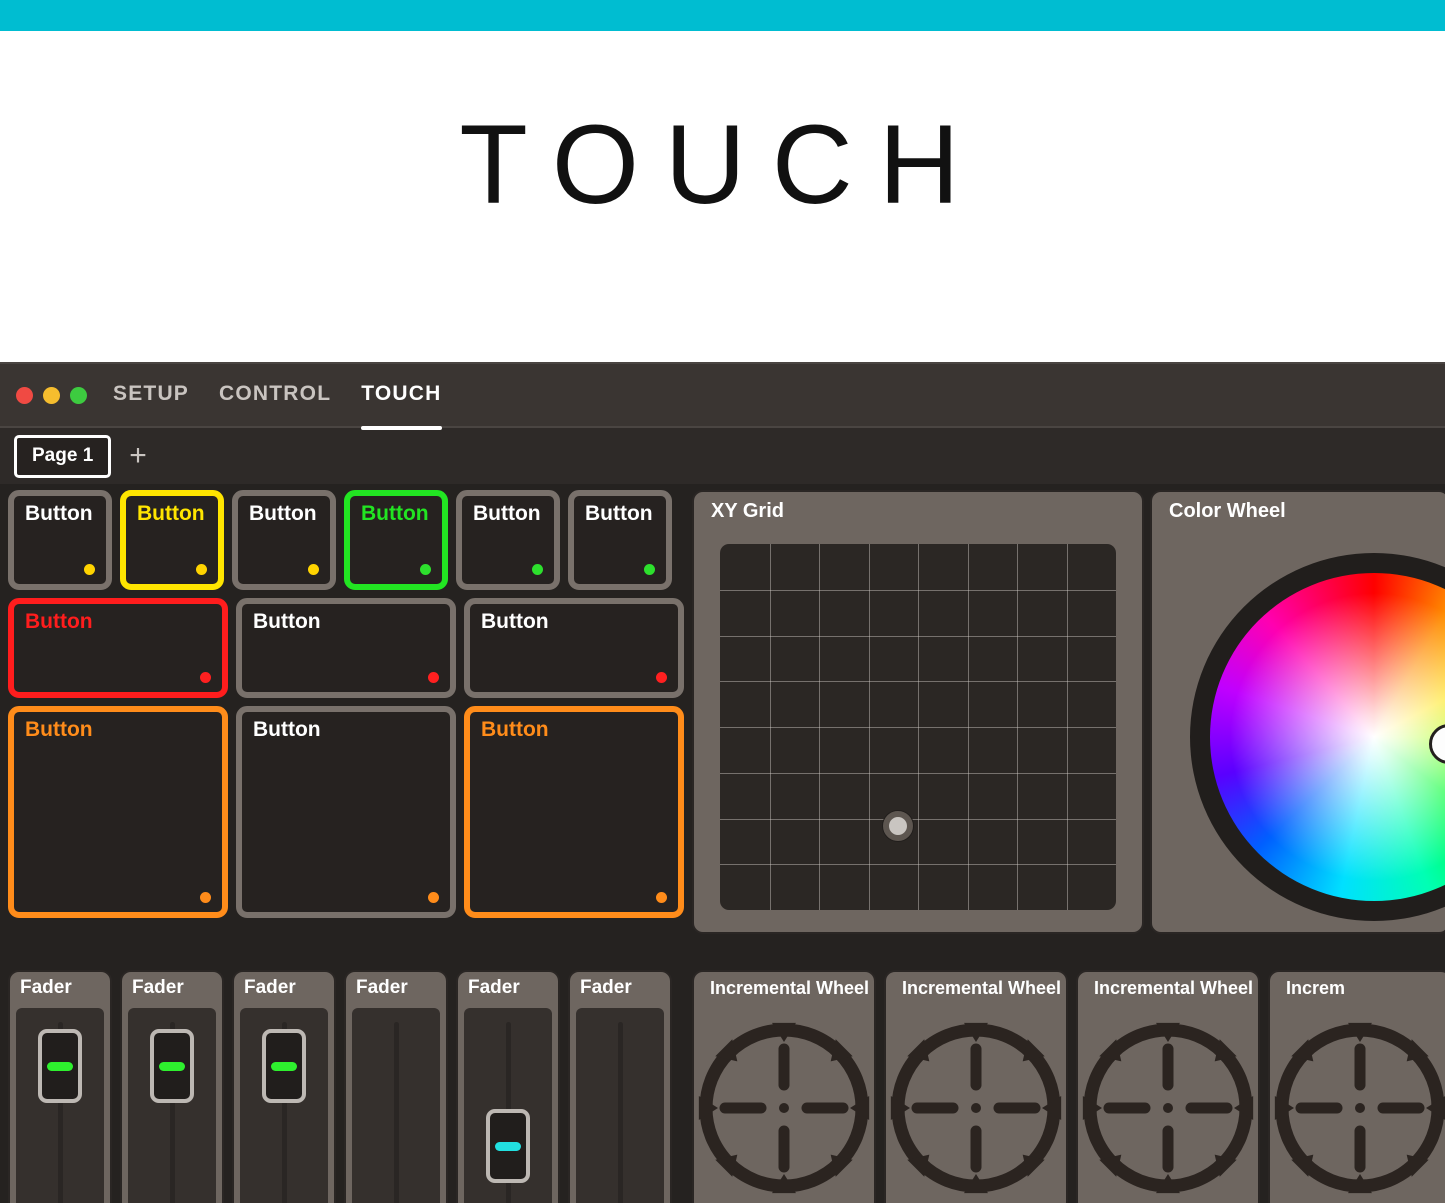 Image resolution: width=1445 pixels, height=1203 pixels. I want to click on incremental-wheel-panel: Increm, so click(1356, 1086).